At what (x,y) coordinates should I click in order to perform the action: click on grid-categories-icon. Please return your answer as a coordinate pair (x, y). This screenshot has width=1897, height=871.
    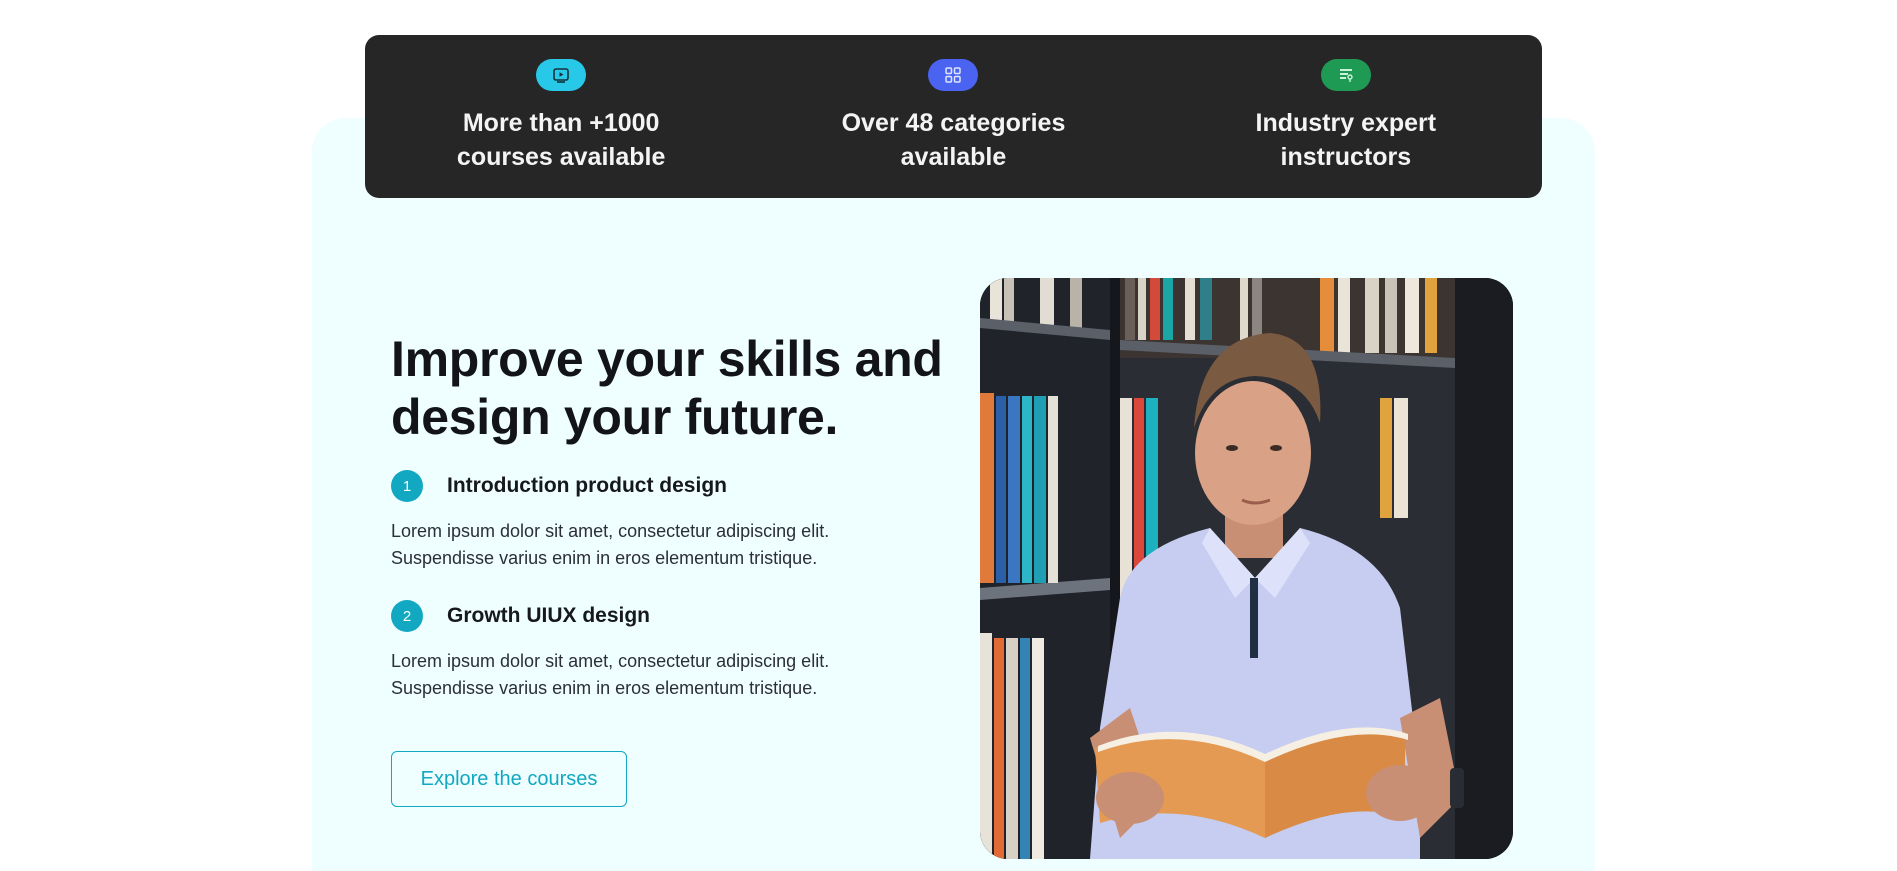
    Looking at the image, I should click on (953, 75).